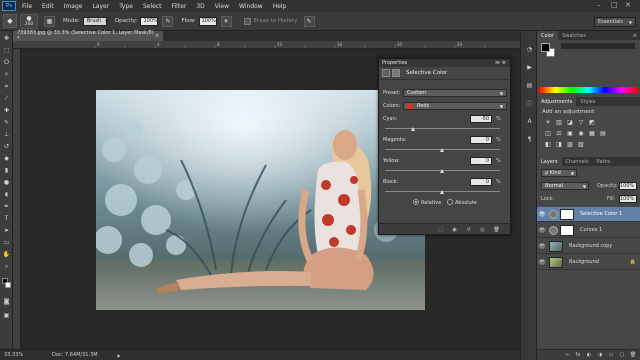 This screenshot has height=360, width=640. What do you see at coordinates (27, 6) in the screenshot?
I see `menu-file: File` at bounding box center [27, 6].